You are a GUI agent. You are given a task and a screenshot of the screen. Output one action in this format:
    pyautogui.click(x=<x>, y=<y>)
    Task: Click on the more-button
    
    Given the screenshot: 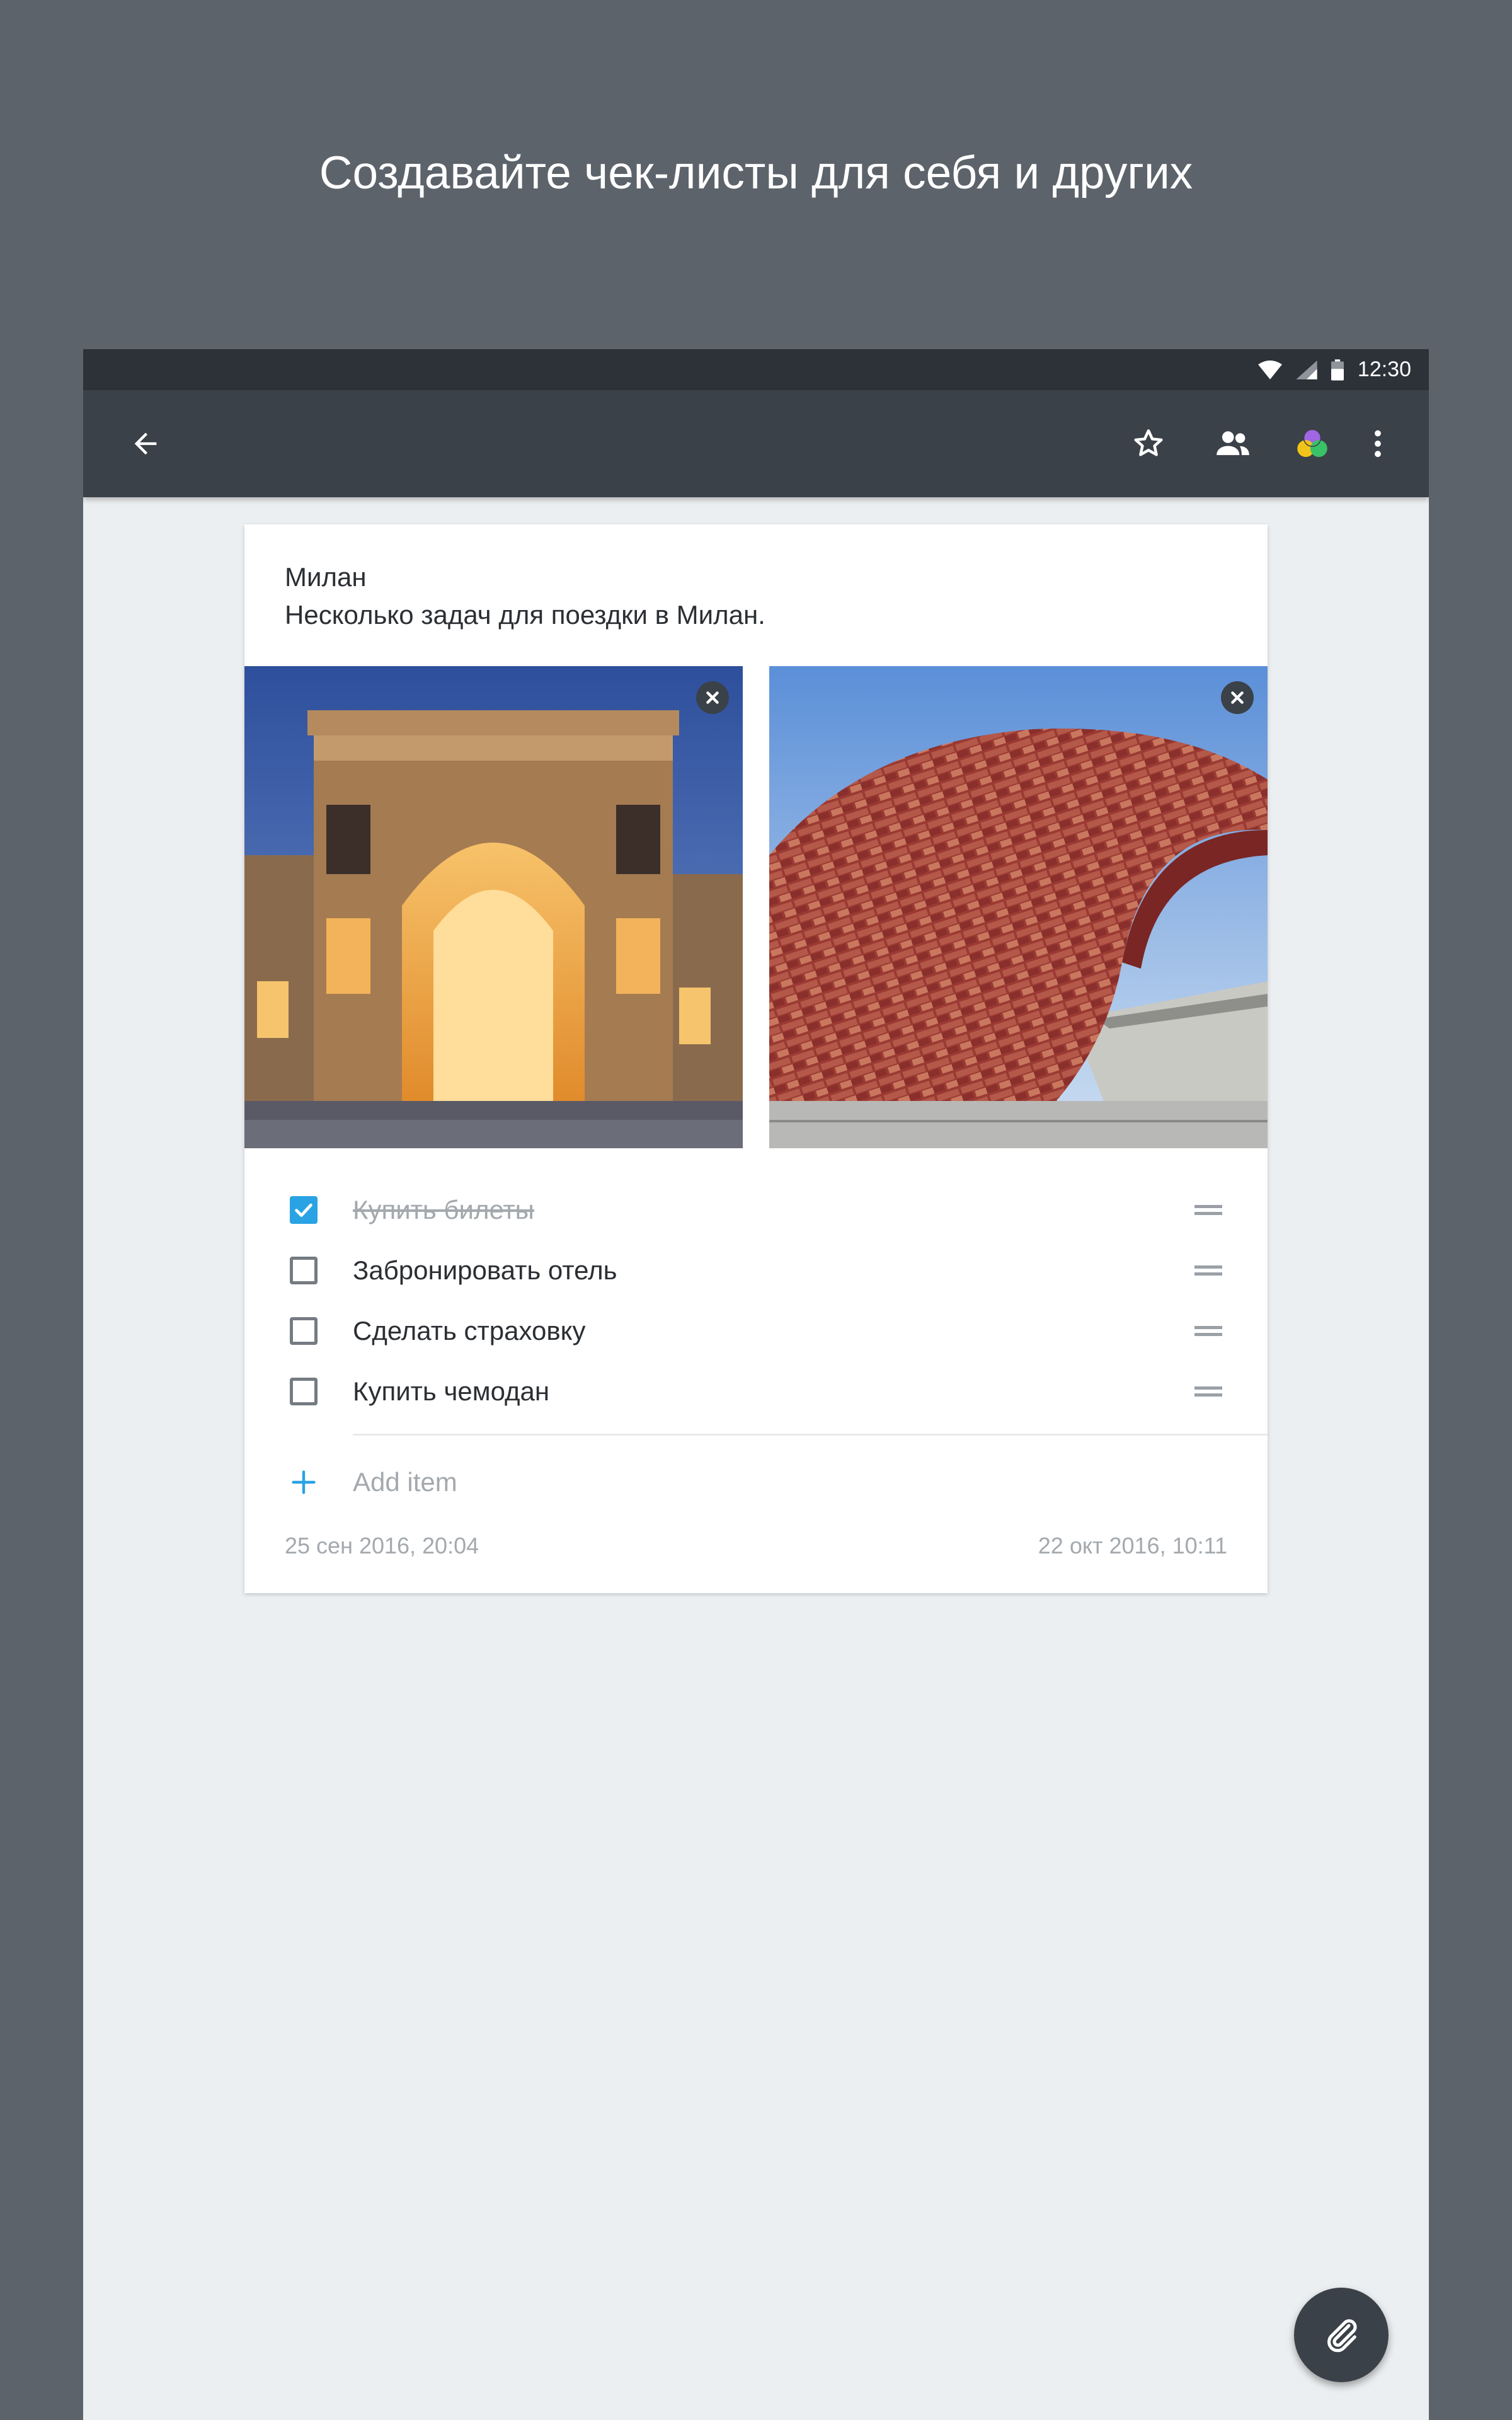 What is the action you would take?
    pyautogui.click(x=1377, y=444)
    